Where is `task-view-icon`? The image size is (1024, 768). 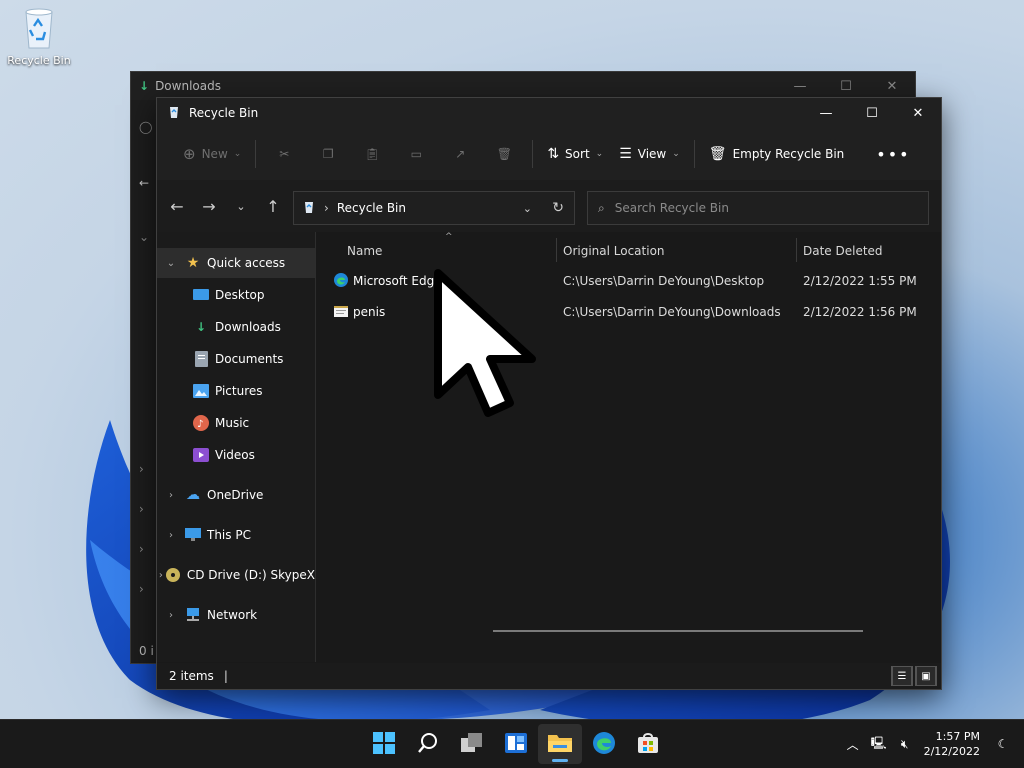 task-view-icon is located at coordinates (472, 744).